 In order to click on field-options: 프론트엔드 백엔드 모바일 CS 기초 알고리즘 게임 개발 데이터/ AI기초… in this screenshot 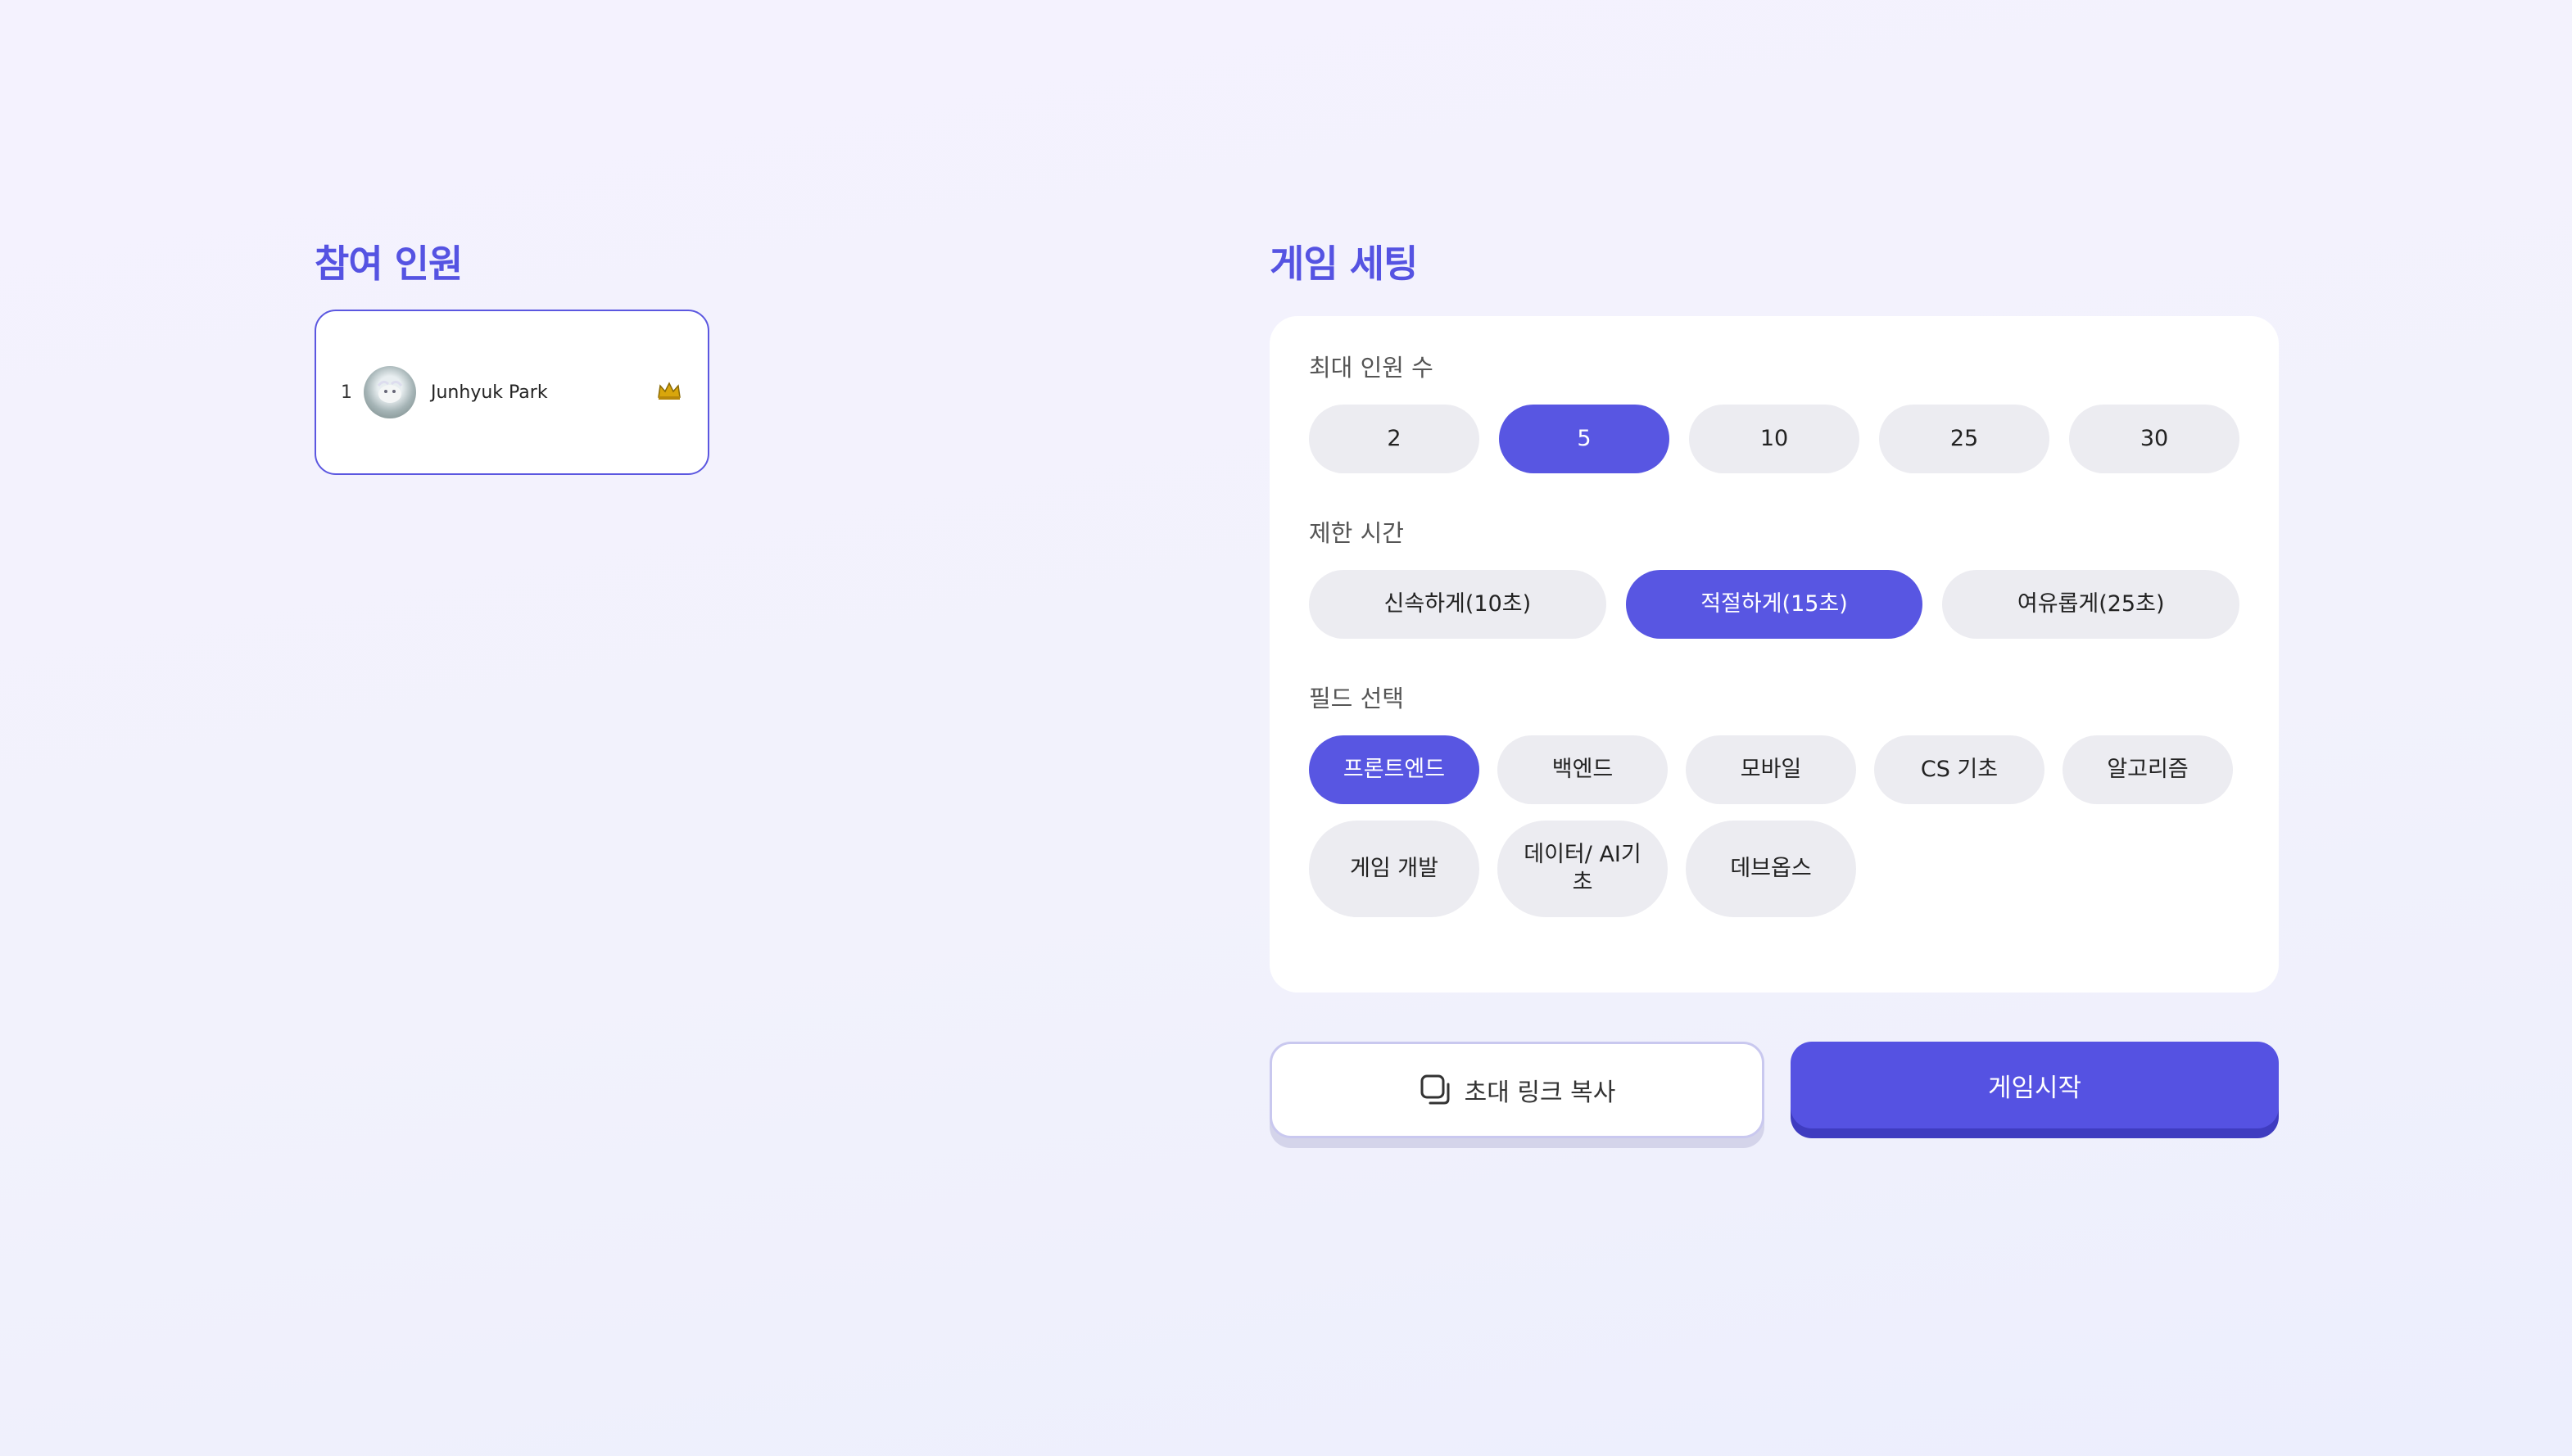, I will do `click(1774, 826)`.